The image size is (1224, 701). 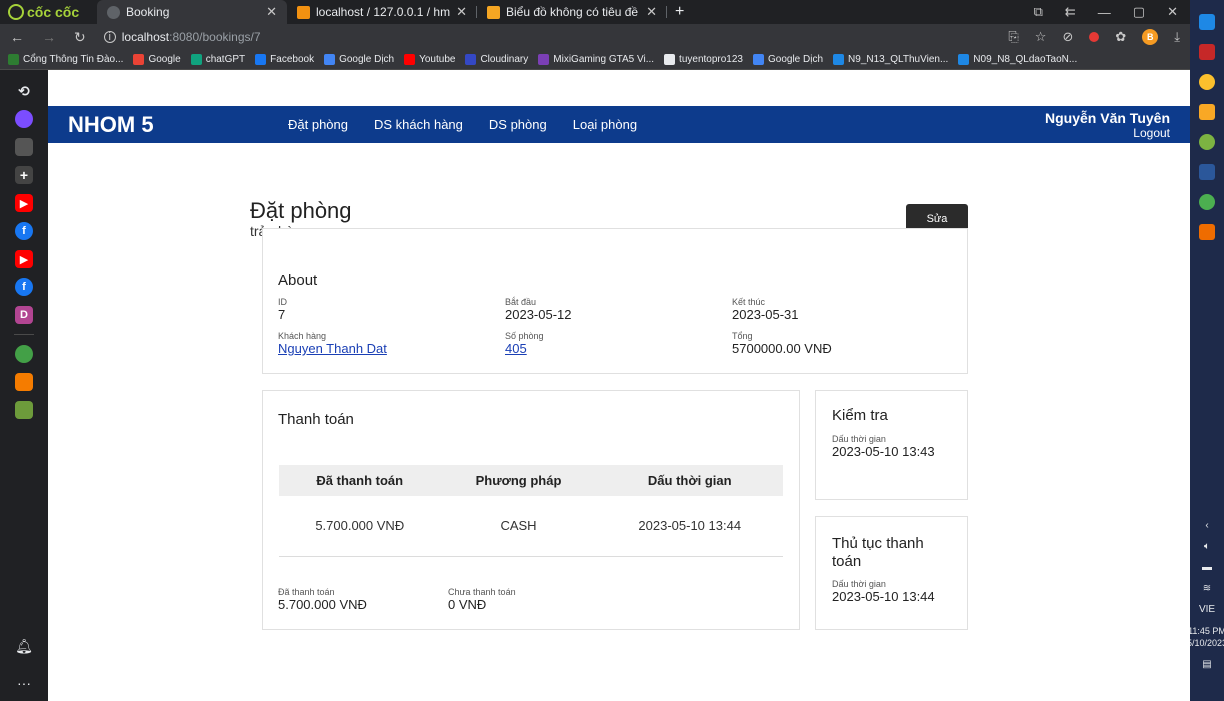 I want to click on payment-title: Thanh toán, so click(x=316, y=419).